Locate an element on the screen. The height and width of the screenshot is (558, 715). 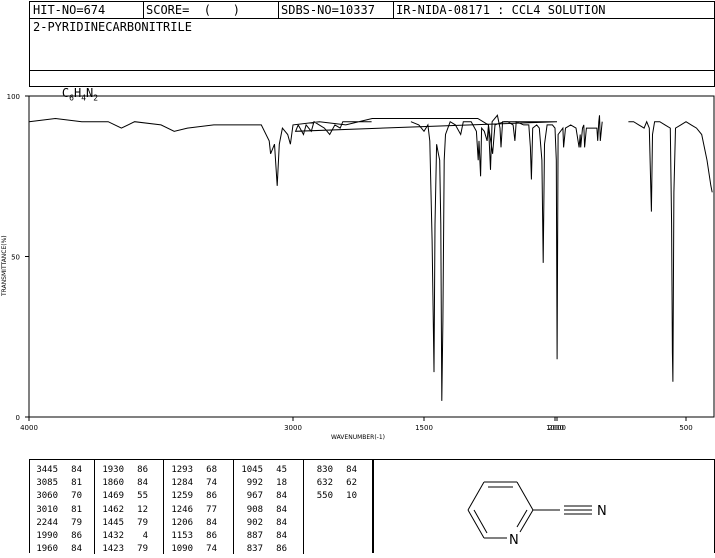
peak-row: 1153 86 is located at coordinates (191, 536).